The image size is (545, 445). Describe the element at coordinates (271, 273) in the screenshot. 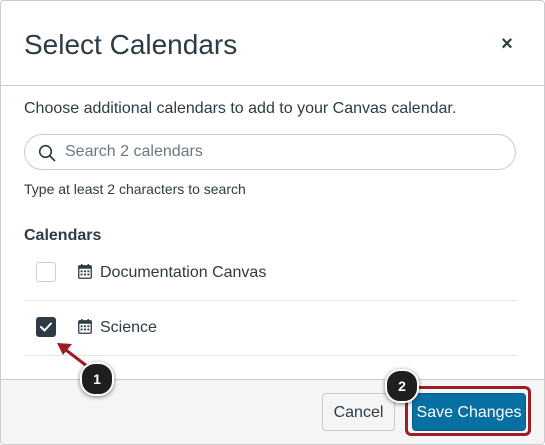

I see `calendar-item-documentation-canvas: Documentation Canvas` at that location.